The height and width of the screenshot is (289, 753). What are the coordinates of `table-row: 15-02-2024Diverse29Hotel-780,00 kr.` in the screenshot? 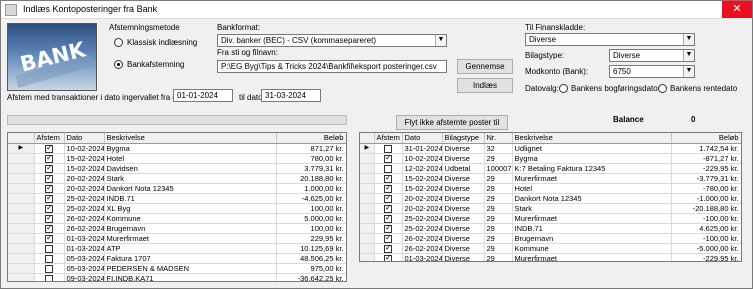 It's located at (550, 188).